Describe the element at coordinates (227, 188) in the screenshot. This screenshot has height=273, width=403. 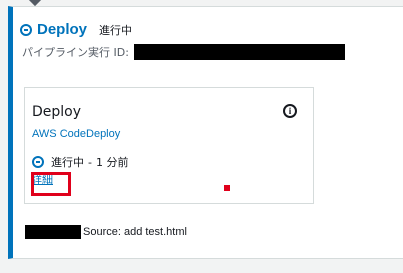
I see `click-marker` at that location.